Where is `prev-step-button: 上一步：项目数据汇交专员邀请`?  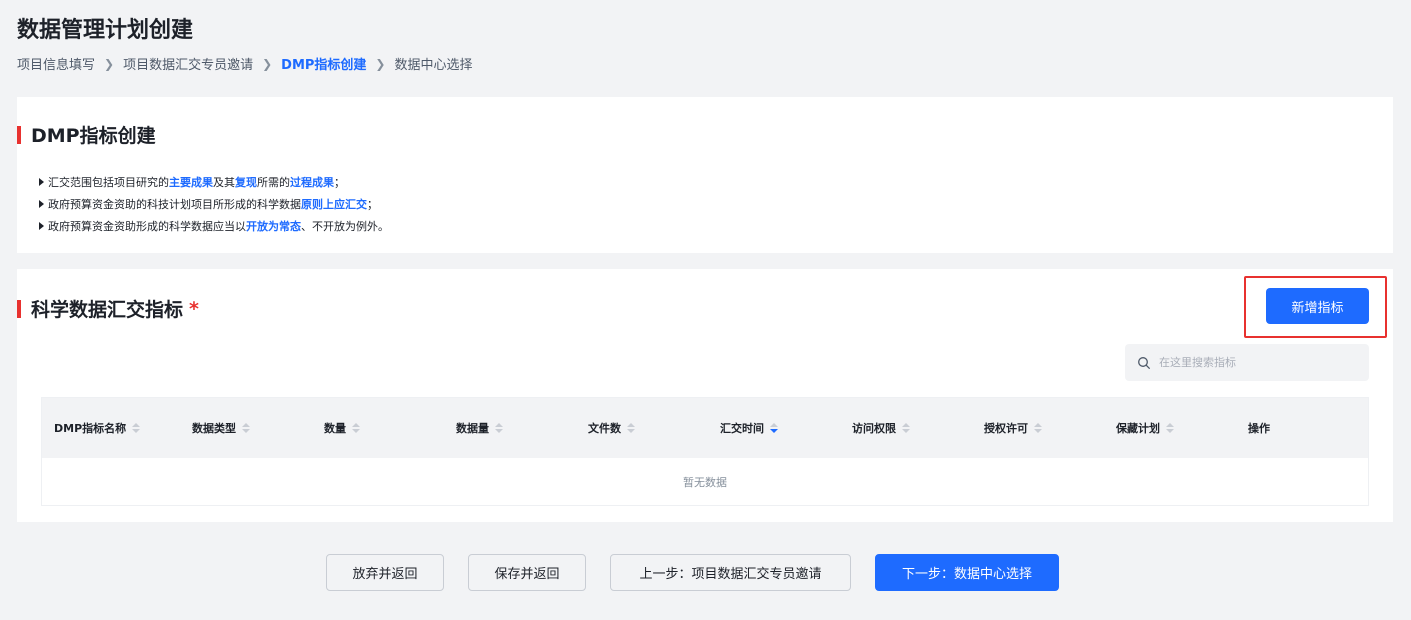
prev-step-button: 上一步：项目数据汇交专员邀请 is located at coordinates (730, 572).